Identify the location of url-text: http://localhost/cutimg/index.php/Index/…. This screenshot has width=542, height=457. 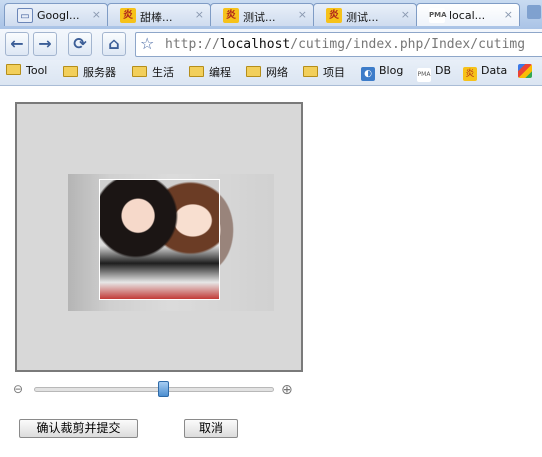
(345, 44).